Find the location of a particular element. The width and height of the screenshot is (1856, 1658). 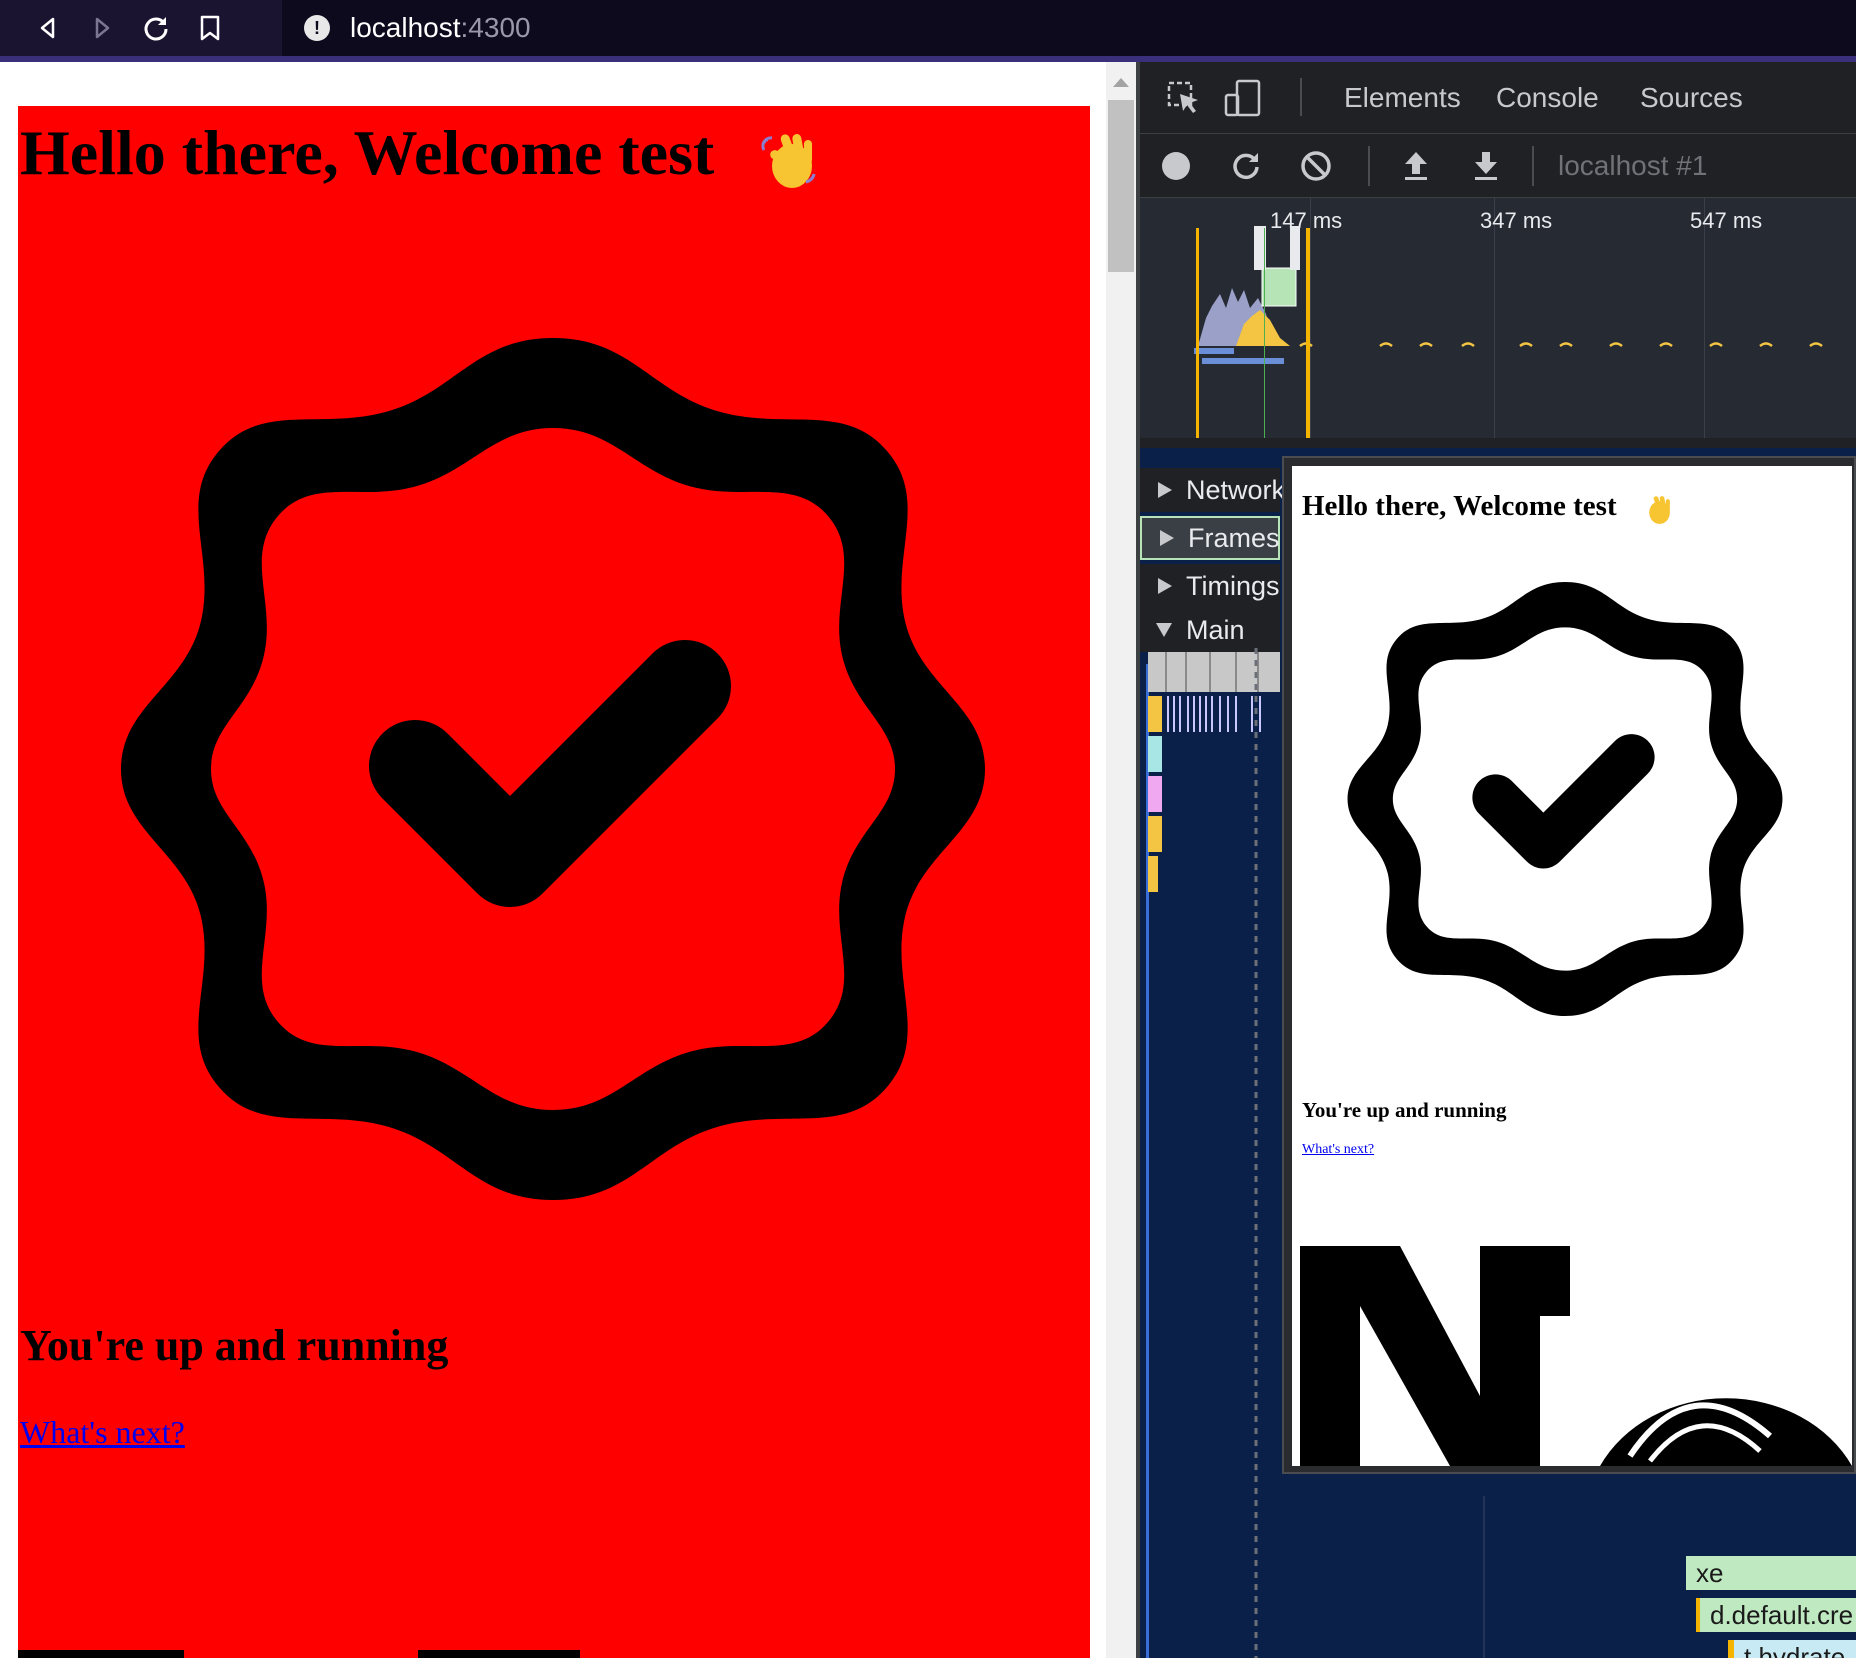

save-profile-button is located at coordinates (1486, 166).